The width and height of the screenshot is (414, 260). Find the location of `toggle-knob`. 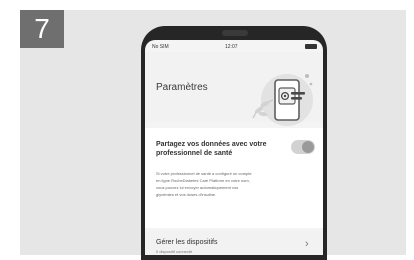

toggle-knob is located at coordinates (308, 147).